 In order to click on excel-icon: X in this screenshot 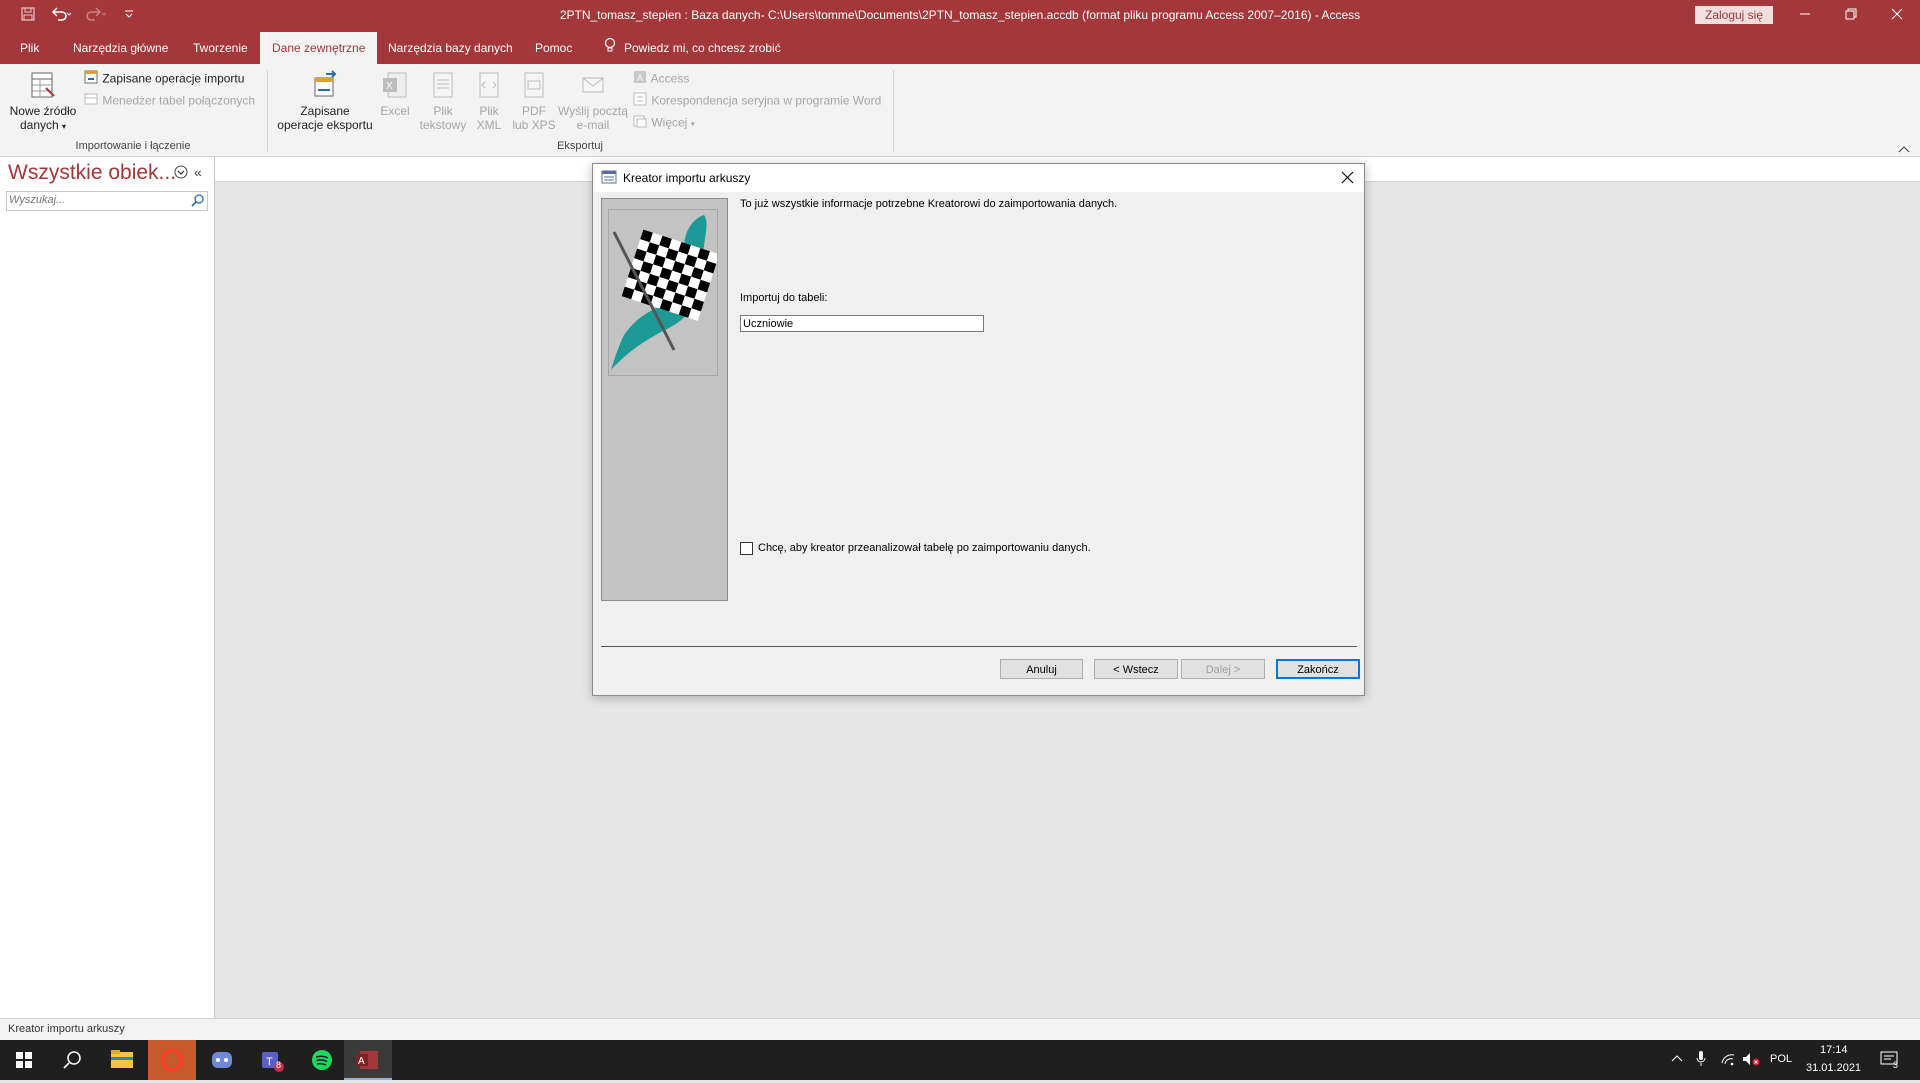, I will do `click(395, 85)`.